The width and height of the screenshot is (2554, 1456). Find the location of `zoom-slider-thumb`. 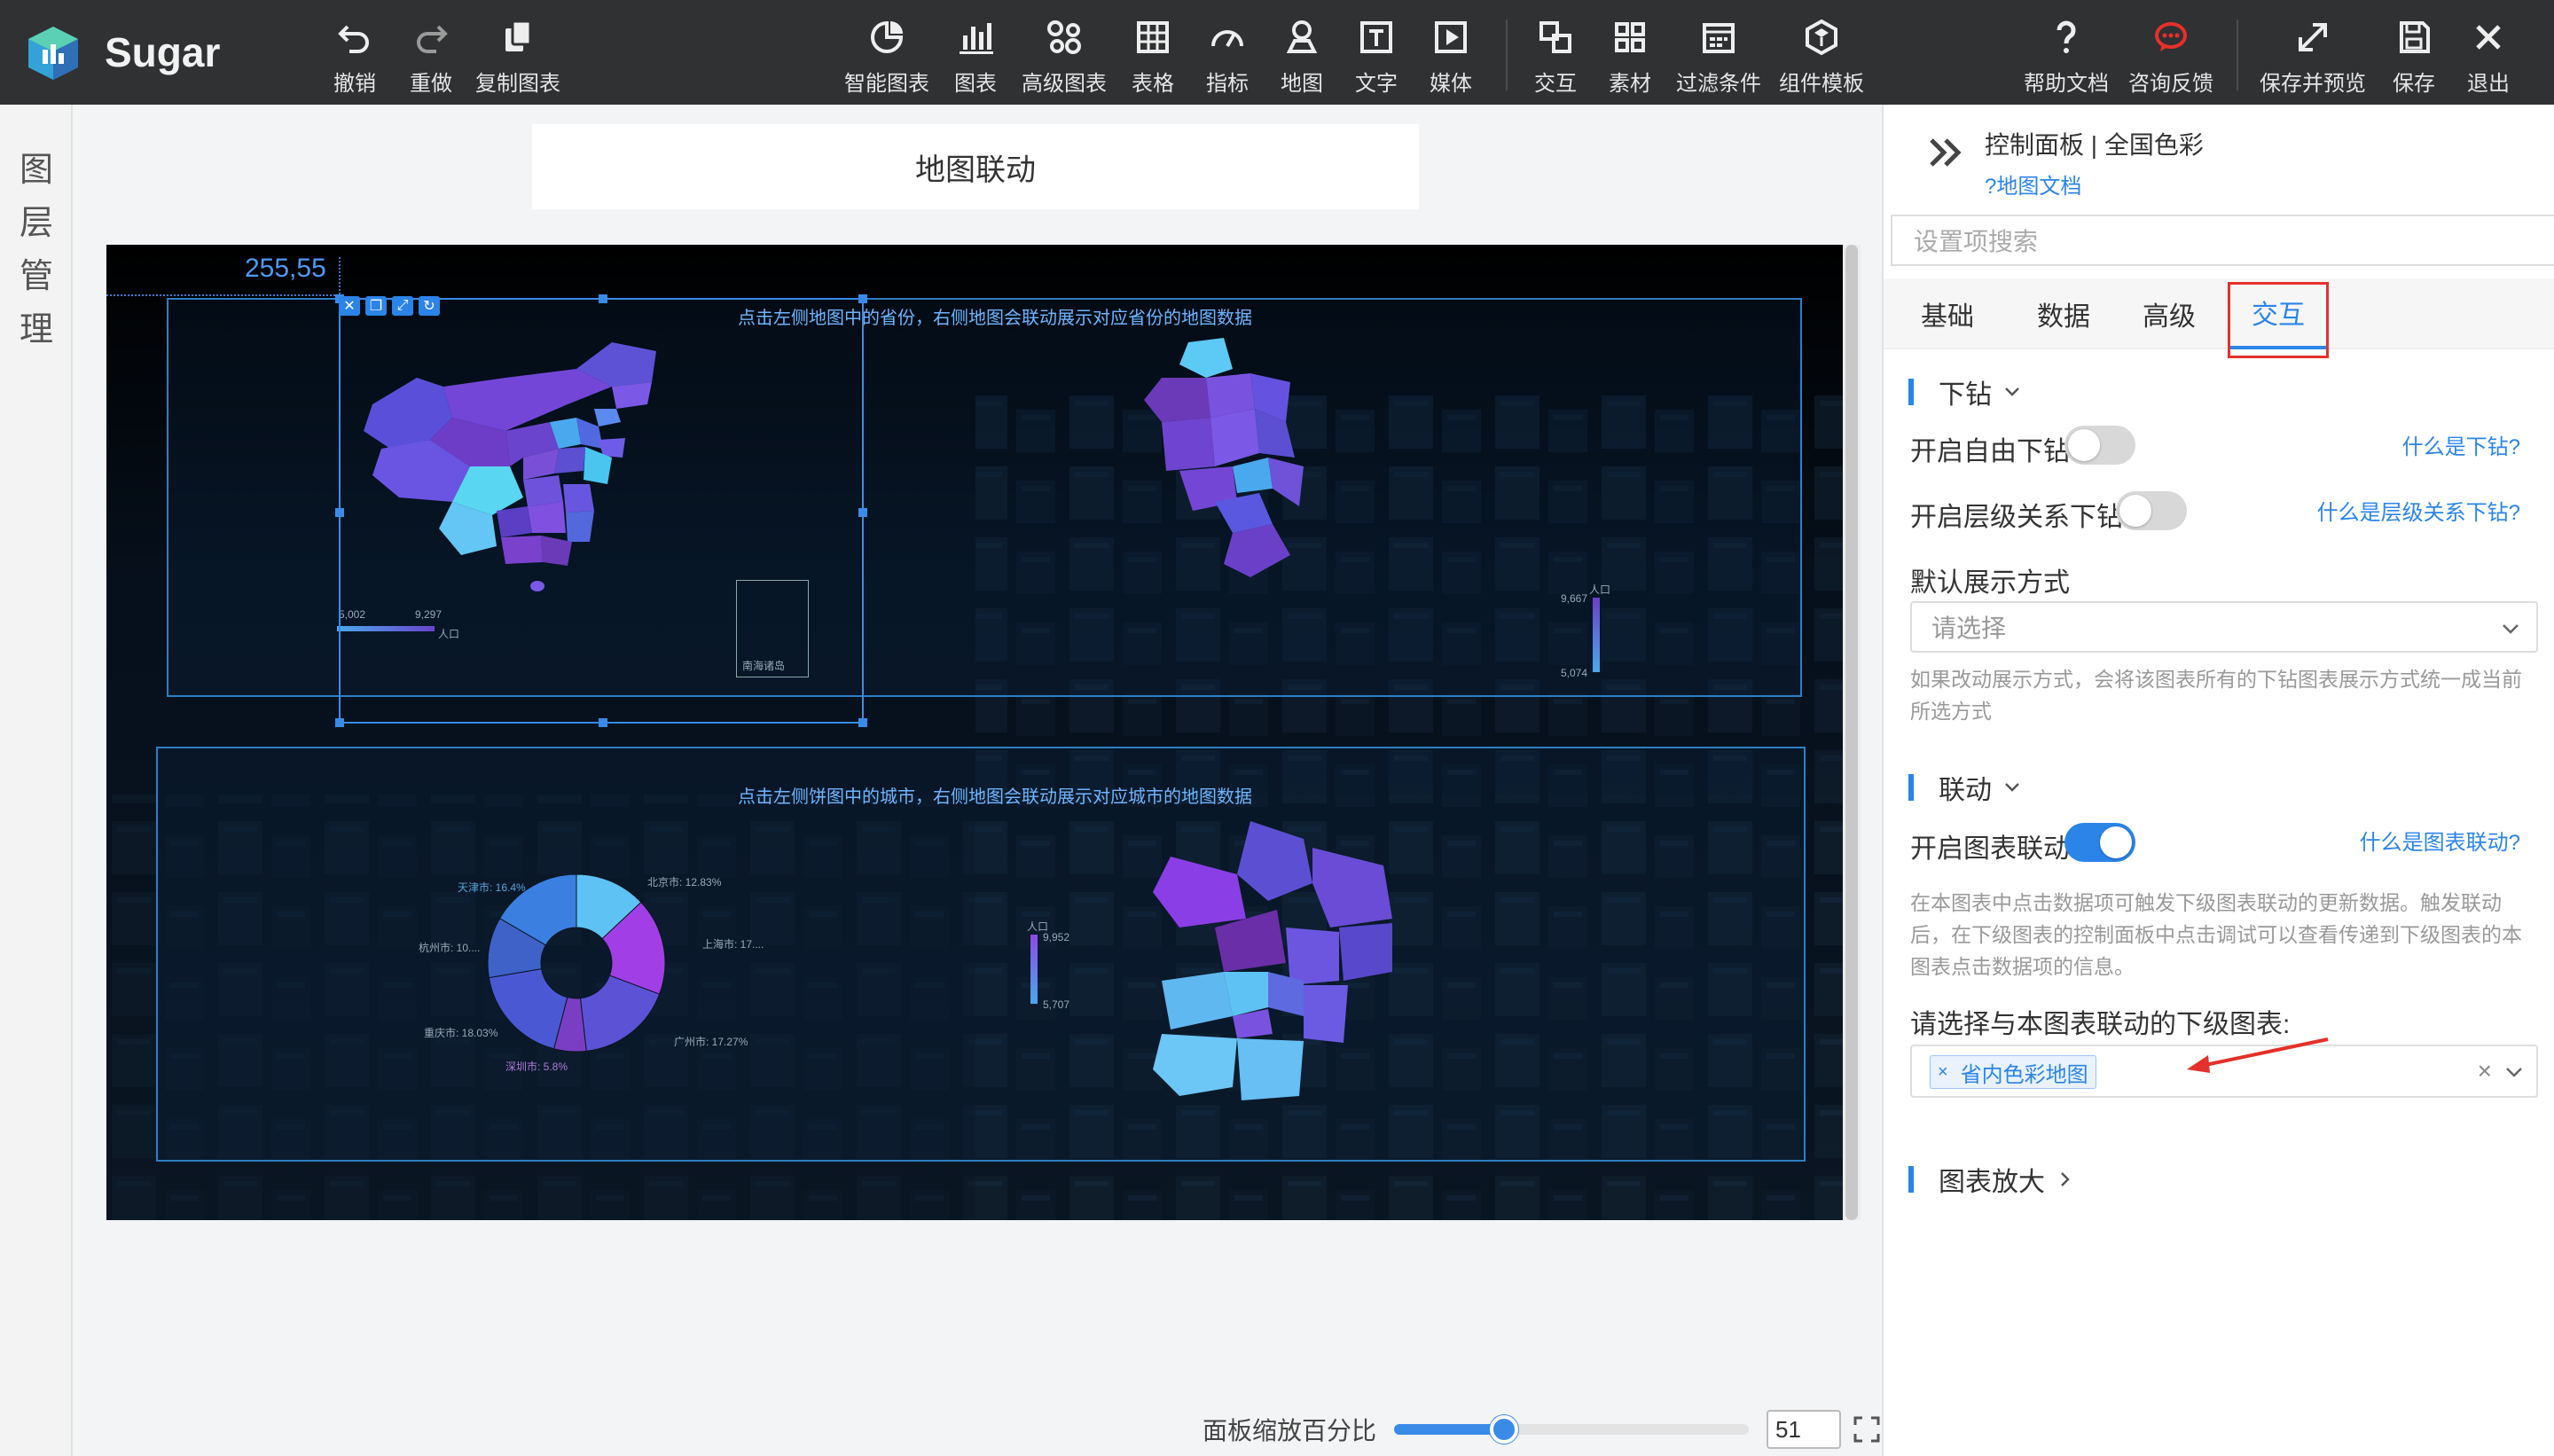

zoom-slider-thumb is located at coordinates (1503, 1429).